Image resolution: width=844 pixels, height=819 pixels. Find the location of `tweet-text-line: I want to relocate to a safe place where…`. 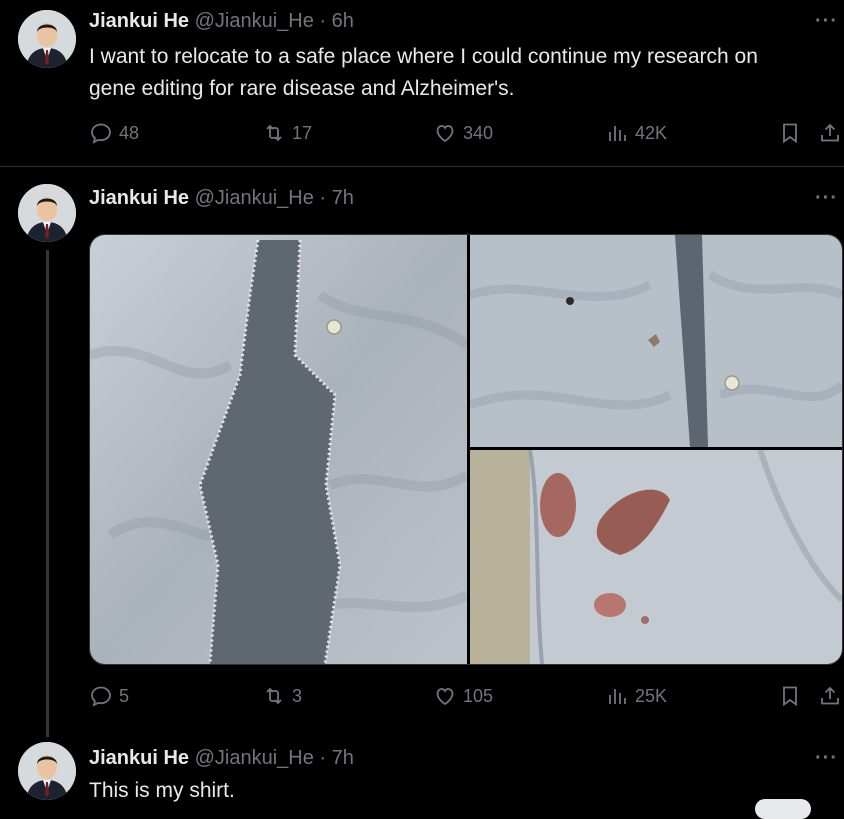

tweet-text-line: I want to relocate to a safe place where… is located at coordinates (423, 56).